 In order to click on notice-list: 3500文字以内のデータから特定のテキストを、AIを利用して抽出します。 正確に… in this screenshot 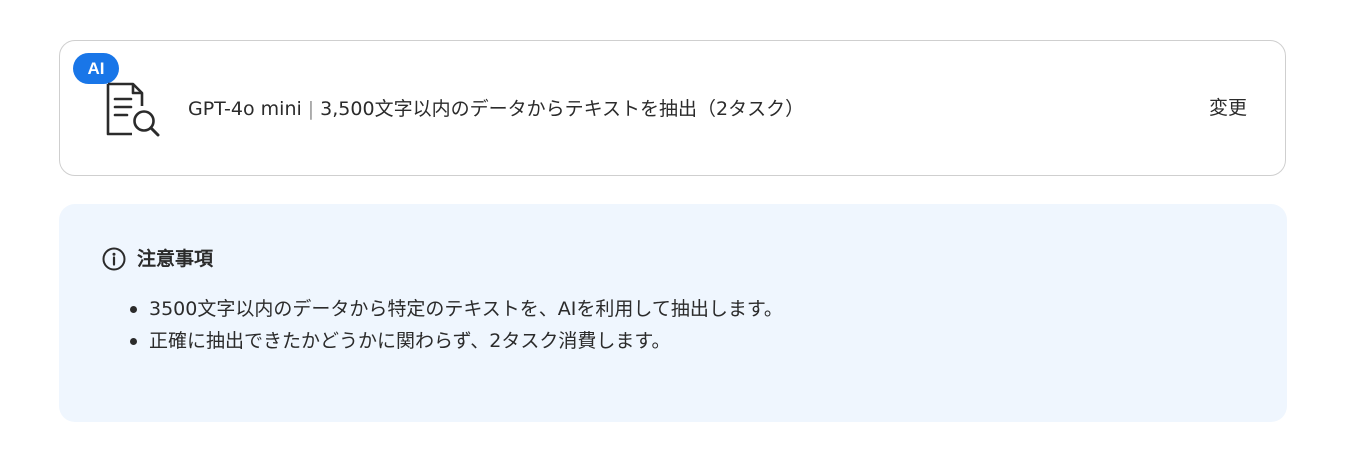, I will do `click(455, 325)`.